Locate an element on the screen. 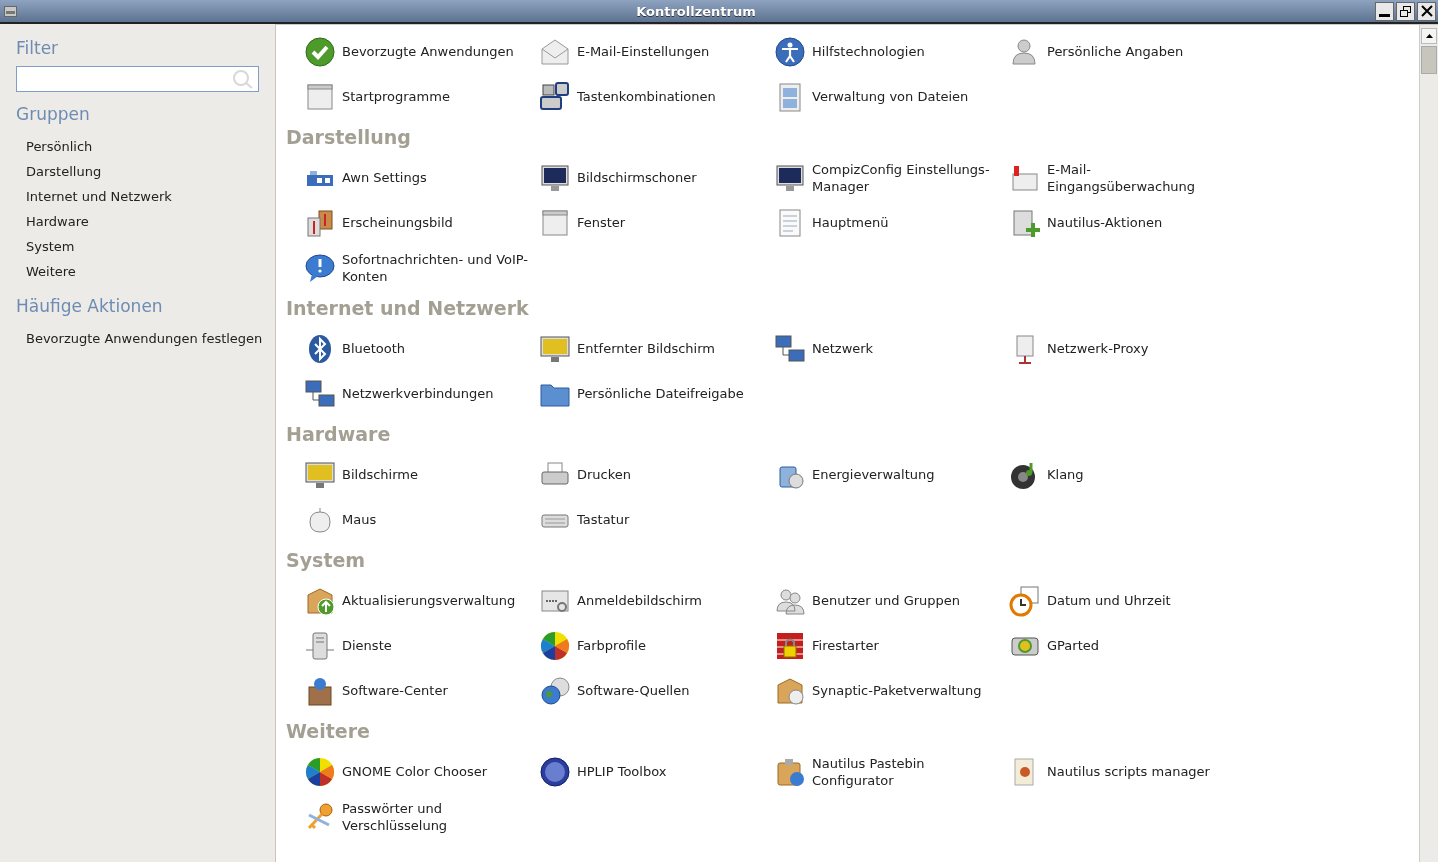  filter-heading: Filter is located at coordinates (37, 48).